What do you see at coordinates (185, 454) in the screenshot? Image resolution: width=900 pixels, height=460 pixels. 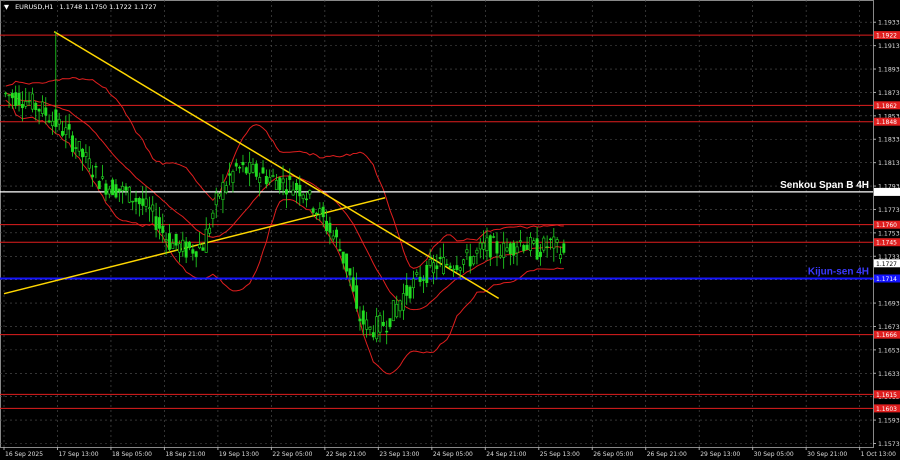 I see `time-tick-label: 18 Sep 21:00` at bounding box center [185, 454].